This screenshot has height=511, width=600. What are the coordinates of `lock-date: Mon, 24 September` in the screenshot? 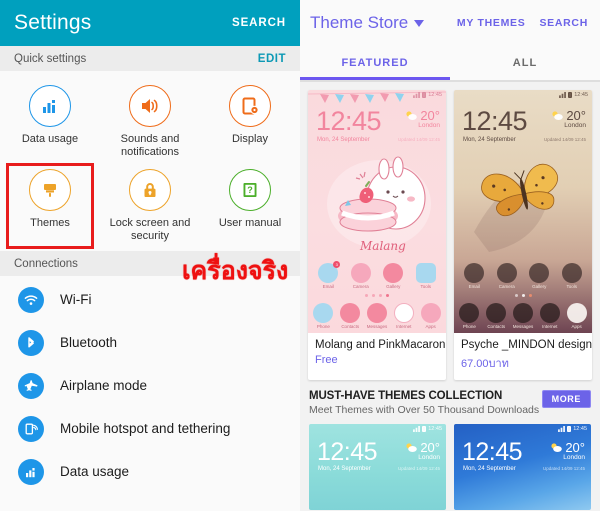 It's located at (489, 469).